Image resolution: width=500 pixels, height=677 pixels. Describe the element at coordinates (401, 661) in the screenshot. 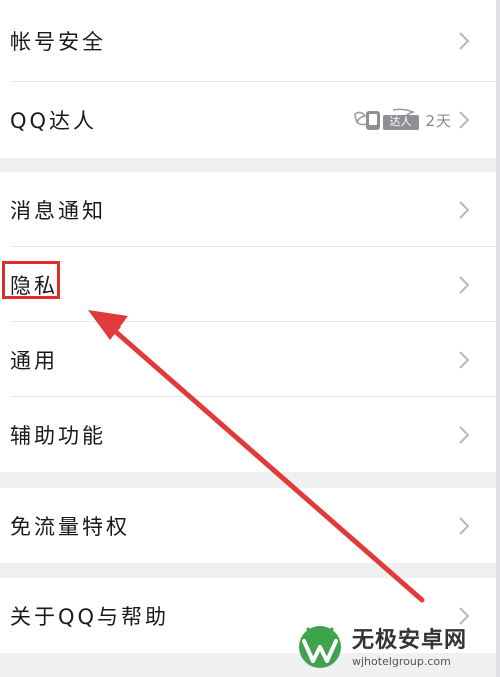

I see `watermark-url: wjhotelgroup.com` at that location.